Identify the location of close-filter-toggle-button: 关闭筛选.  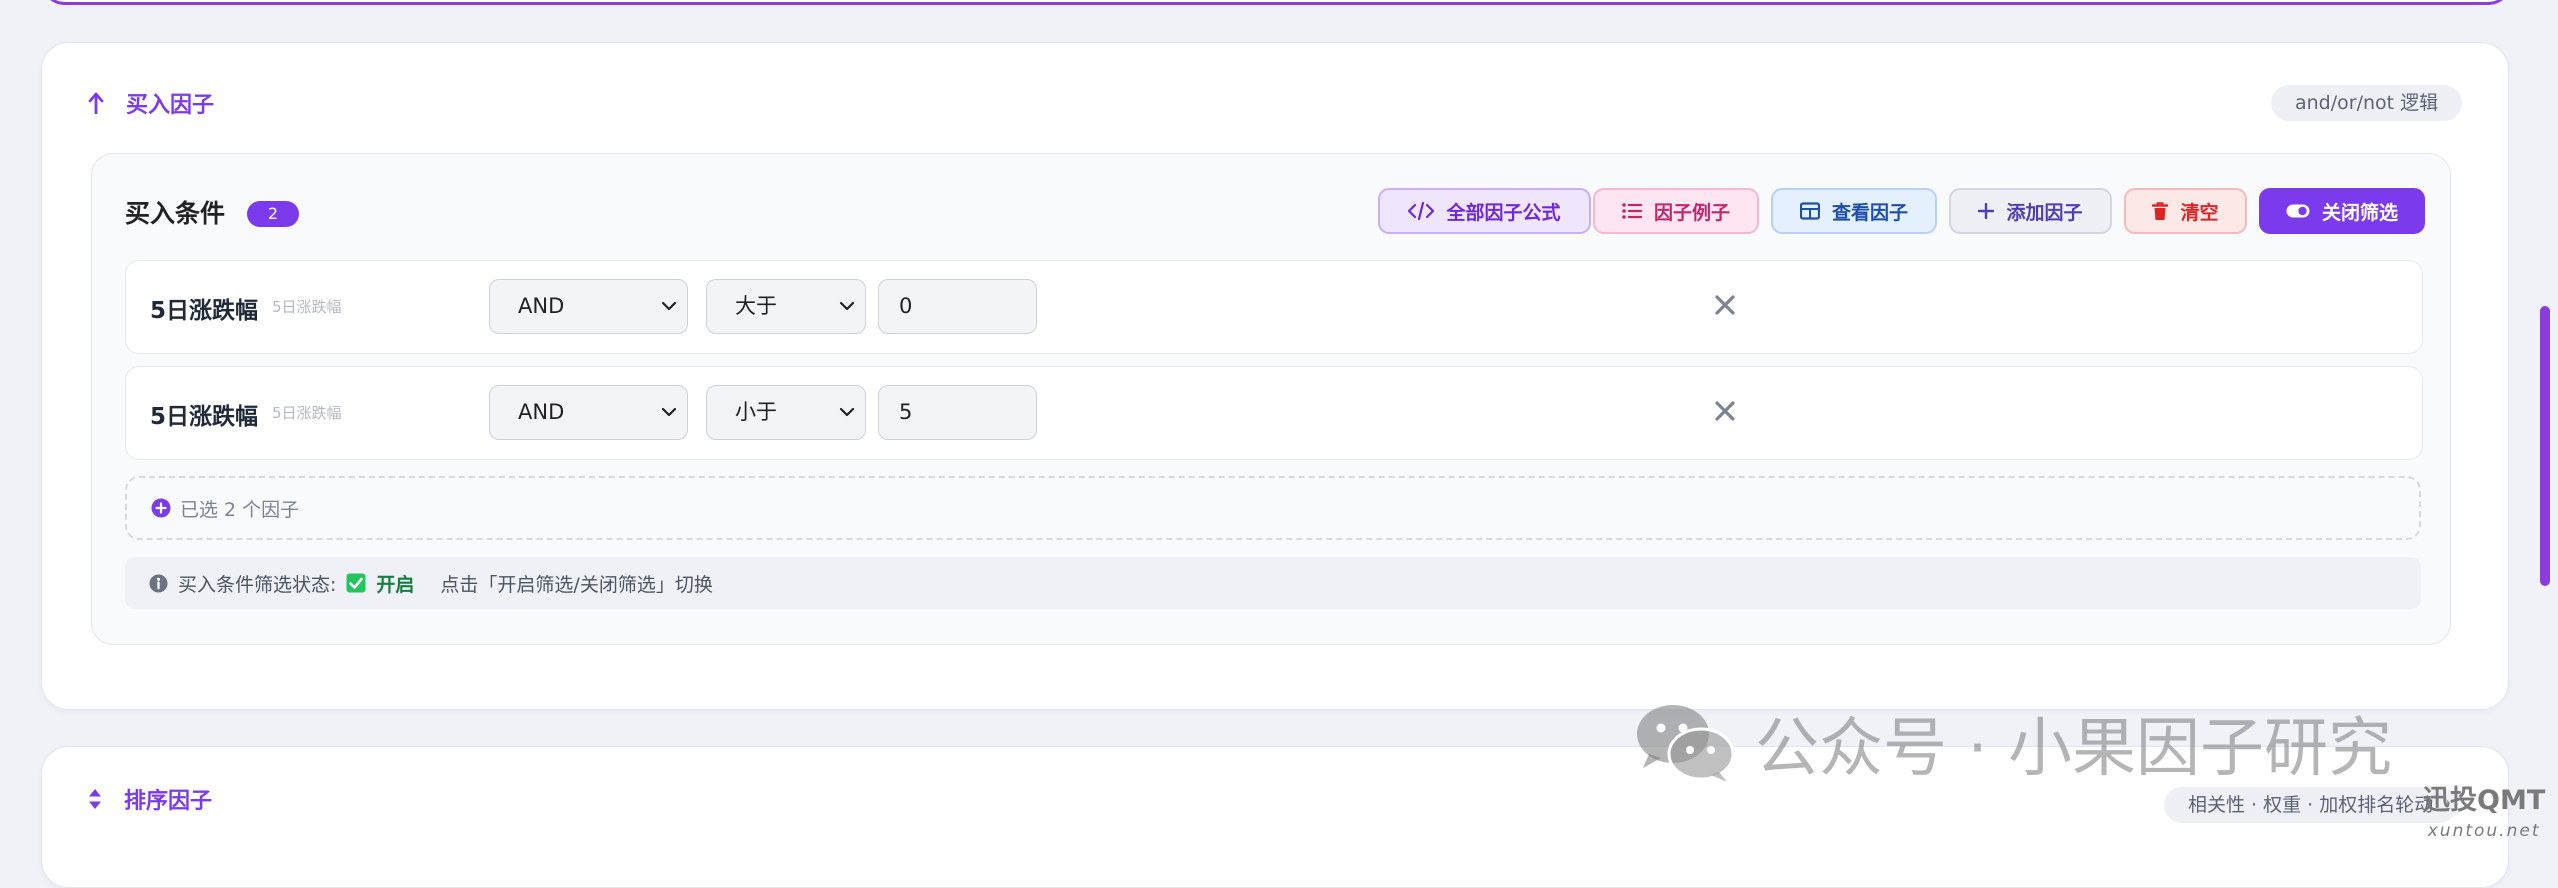
(2342, 211).